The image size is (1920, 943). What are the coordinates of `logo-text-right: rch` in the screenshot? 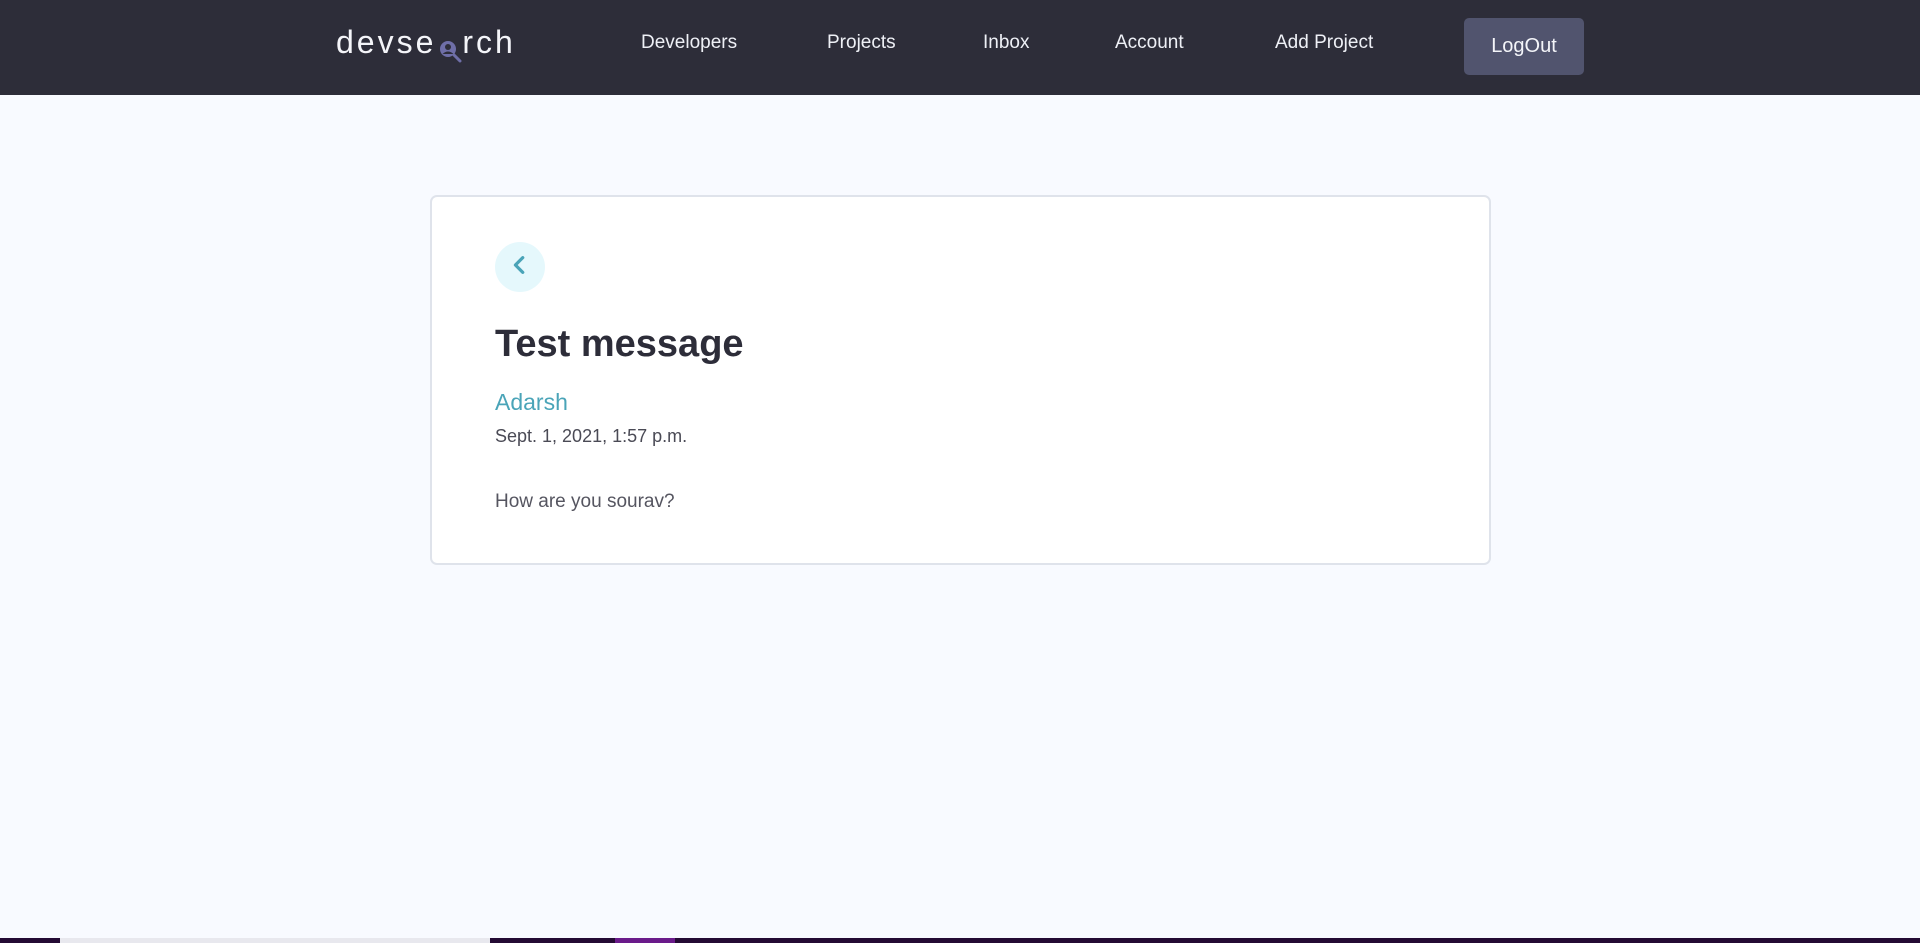 It's located at (489, 41).